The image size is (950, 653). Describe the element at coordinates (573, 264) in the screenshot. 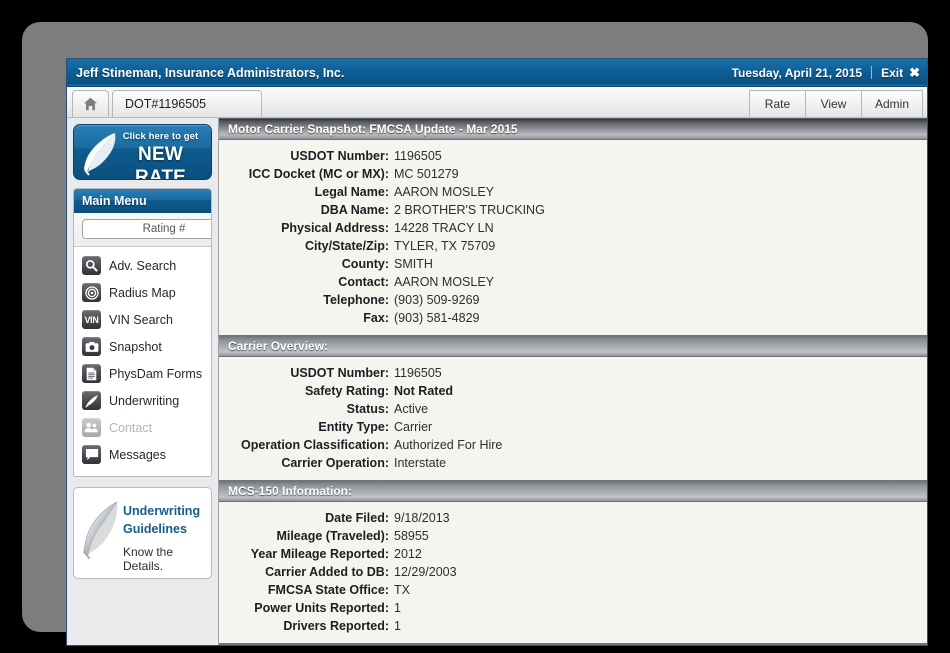

I see `data-row: County: SMITH` at that location.